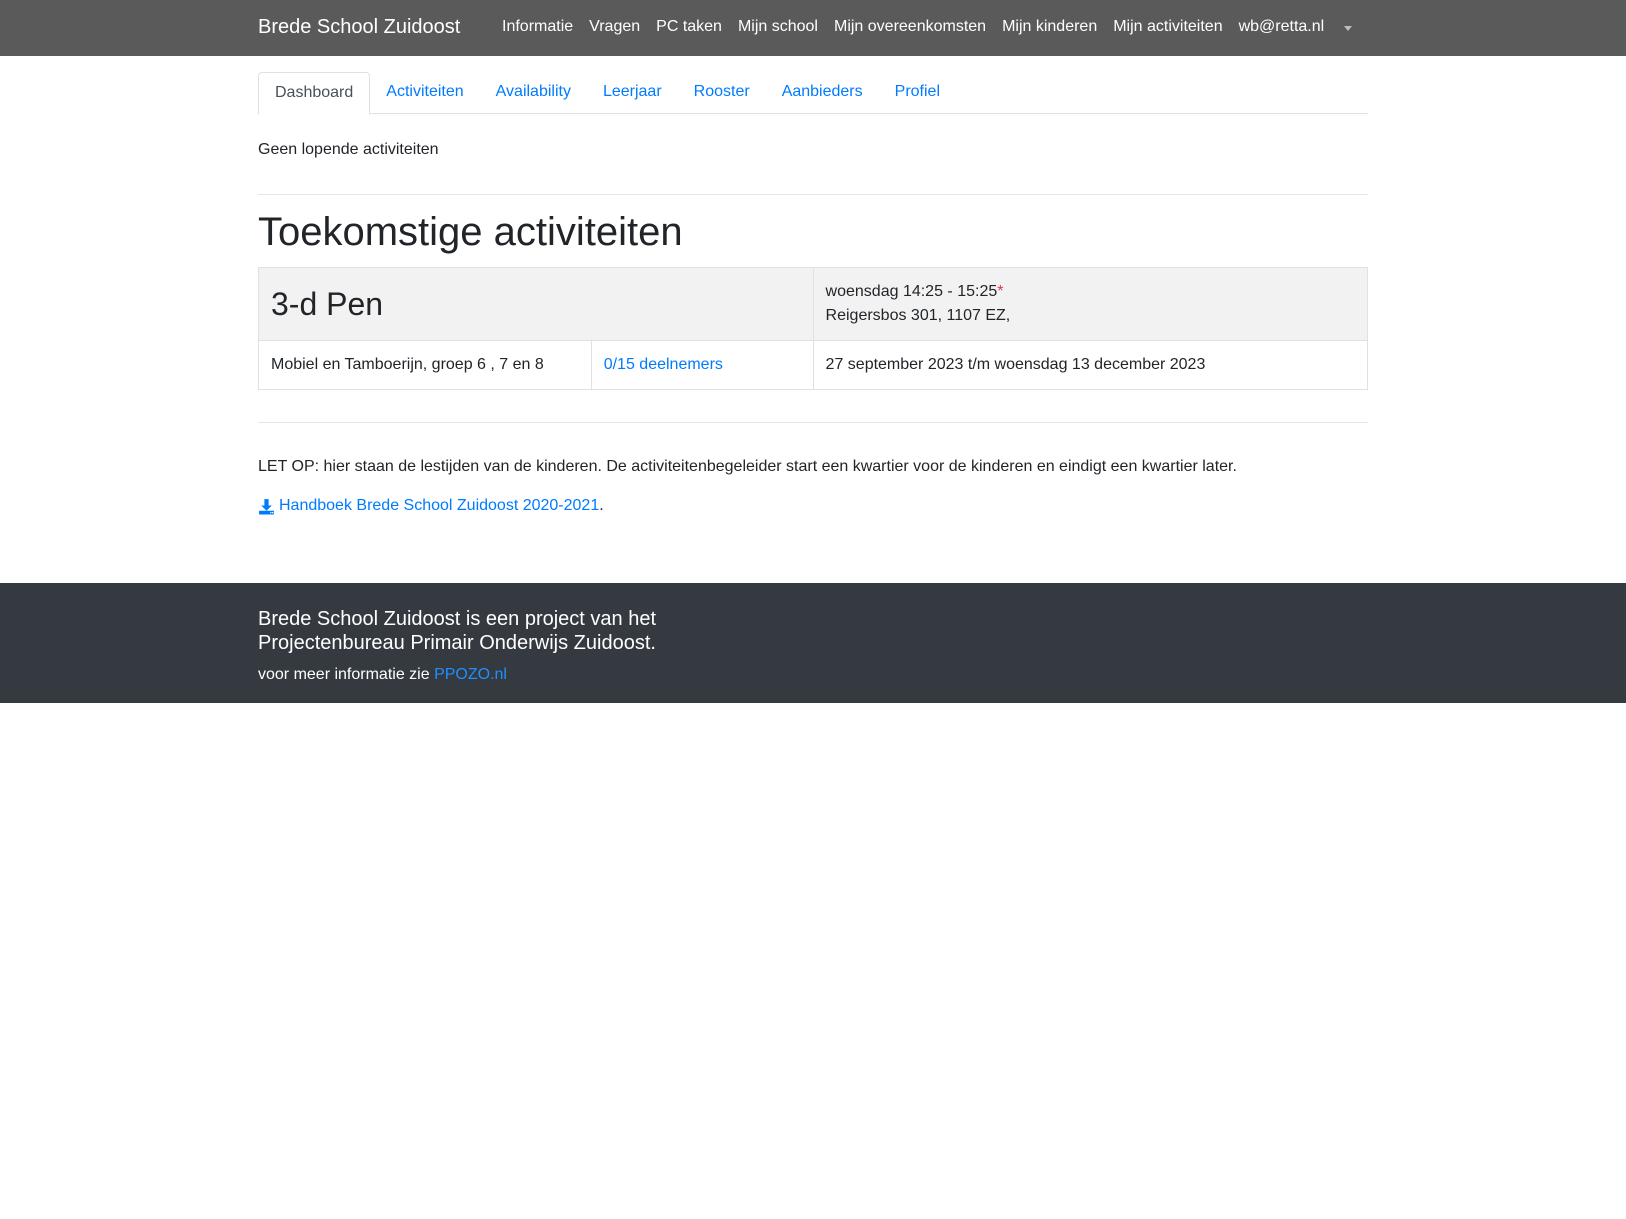 The width and height of the screenshot is (1626, 1219). What do you see at coordinates (1348, 28) in the screenshot?
I see `caret-down-icon` at bounding box center [1348, 28].